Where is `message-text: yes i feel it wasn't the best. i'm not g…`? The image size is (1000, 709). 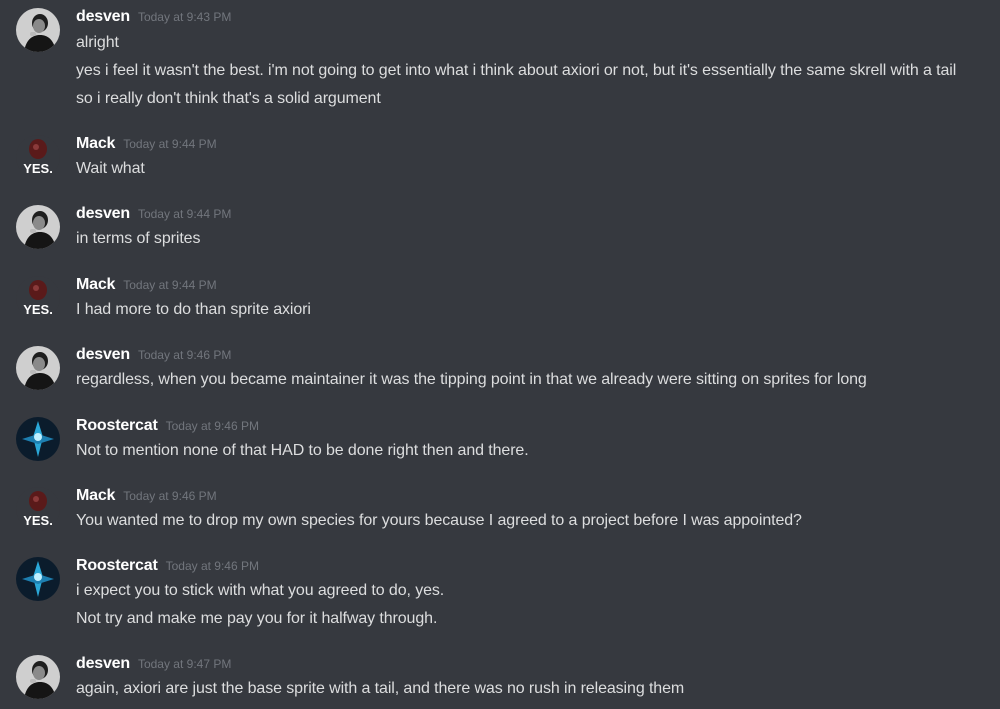
message-text: yes i feel it wasn't the best. i'm not g… is located at coordinates (516, 70).